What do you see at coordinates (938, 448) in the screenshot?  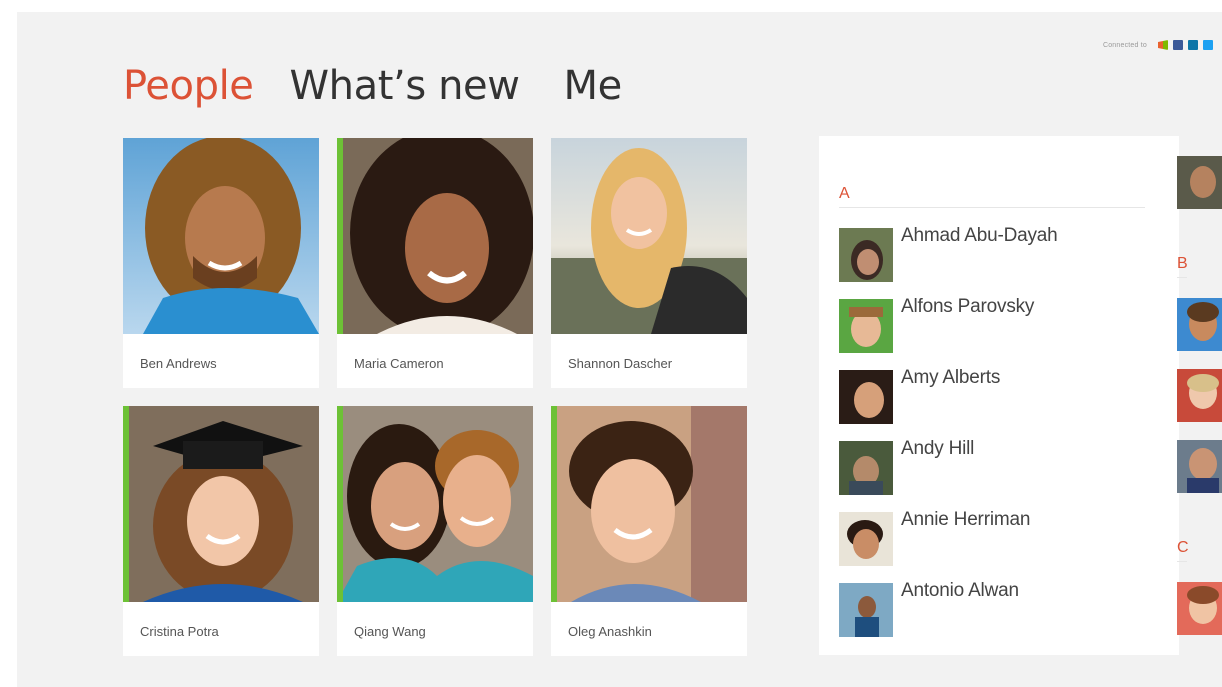 I see `contact-name: Andy Hill` at bounding box center [938, 448].